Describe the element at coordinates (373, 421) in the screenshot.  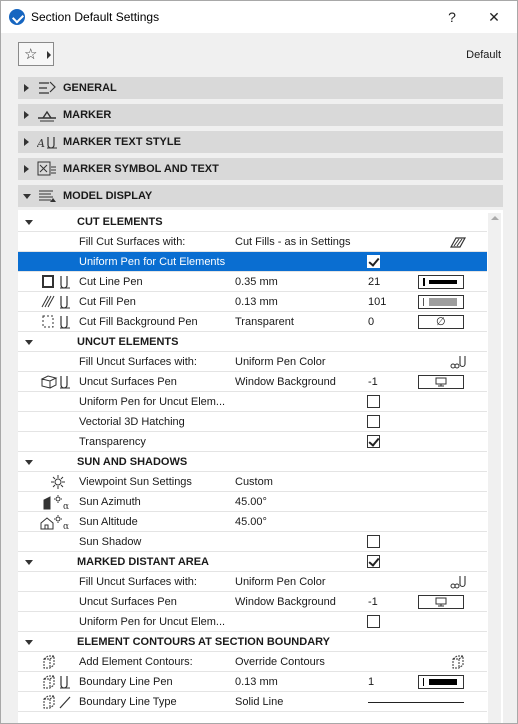
I see `vectorial-hatching-checkbox` at that location.